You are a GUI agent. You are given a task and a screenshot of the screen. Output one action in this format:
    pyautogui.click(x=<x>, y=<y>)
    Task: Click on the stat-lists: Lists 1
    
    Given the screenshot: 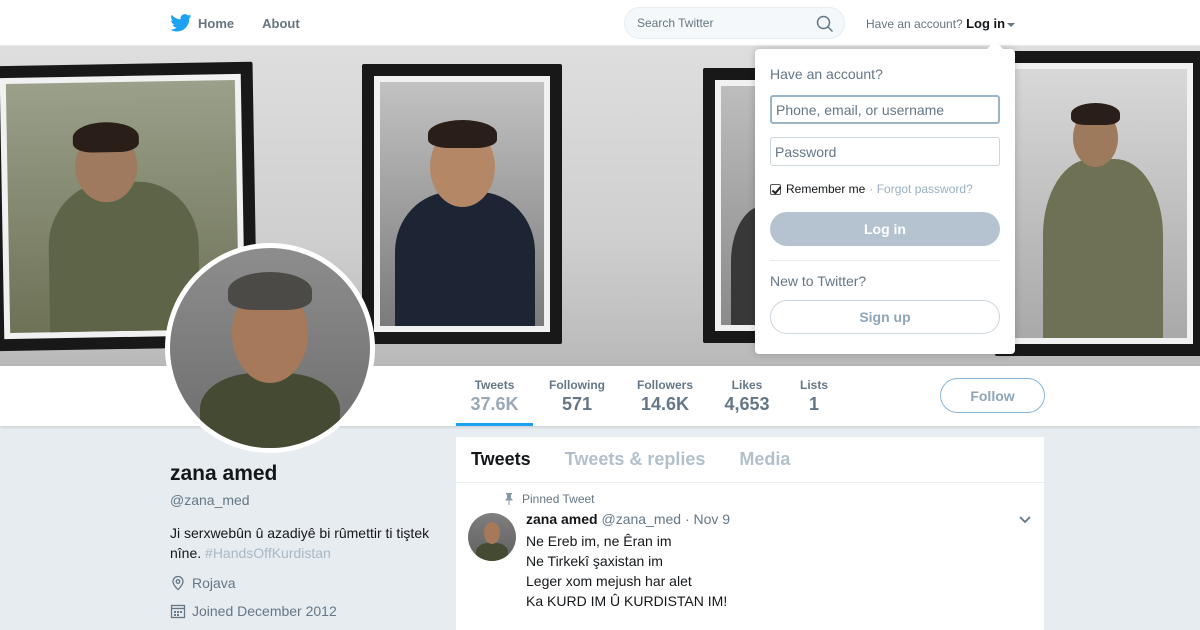 What is the action you would take?
    pyautogui.click(x=814, y=396)
    